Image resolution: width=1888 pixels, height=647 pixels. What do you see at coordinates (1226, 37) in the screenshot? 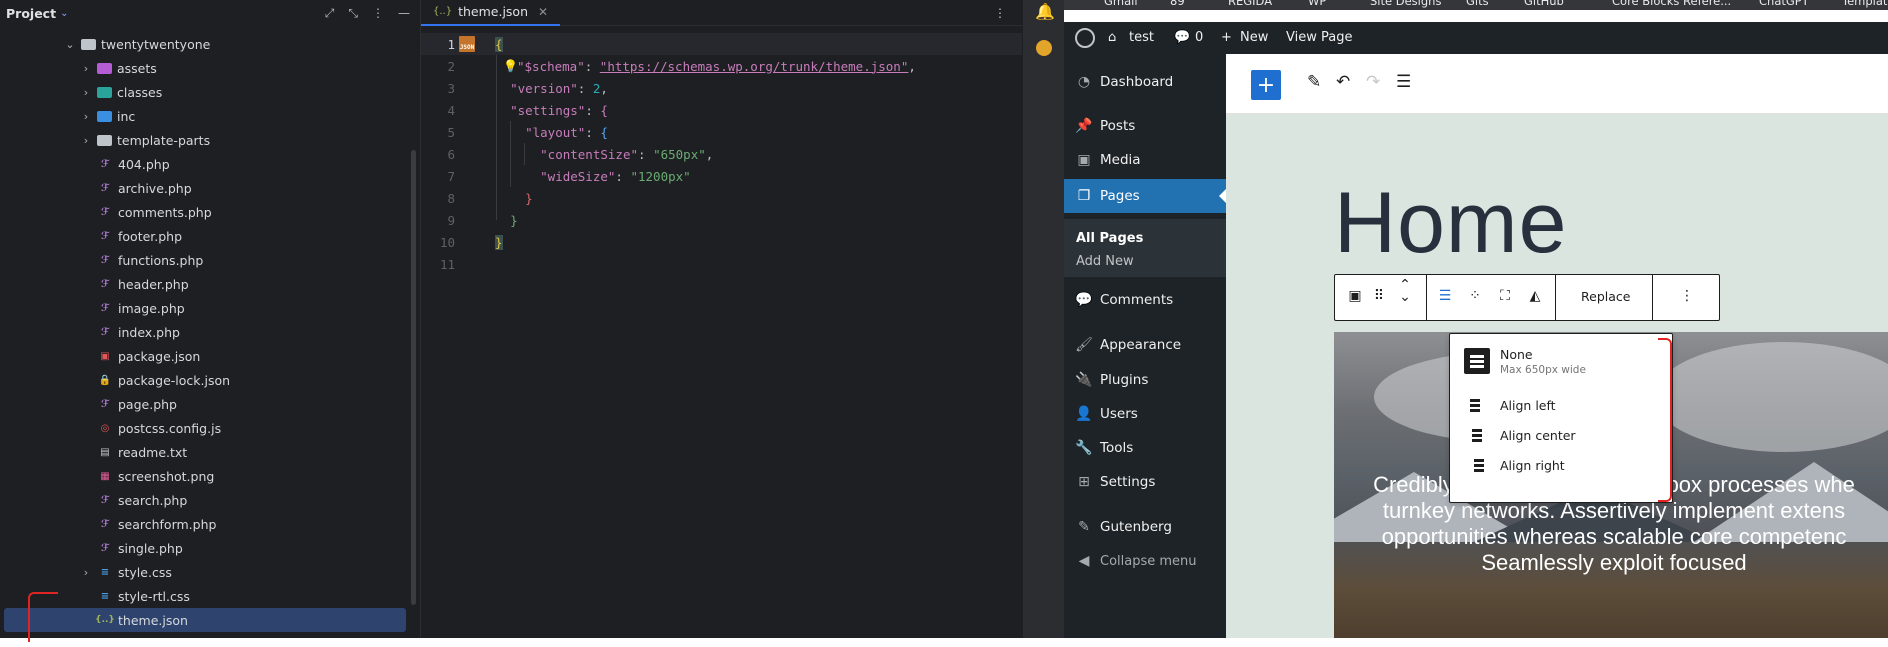
I see `plus-icon: +` at bounding box center [1226, 37].